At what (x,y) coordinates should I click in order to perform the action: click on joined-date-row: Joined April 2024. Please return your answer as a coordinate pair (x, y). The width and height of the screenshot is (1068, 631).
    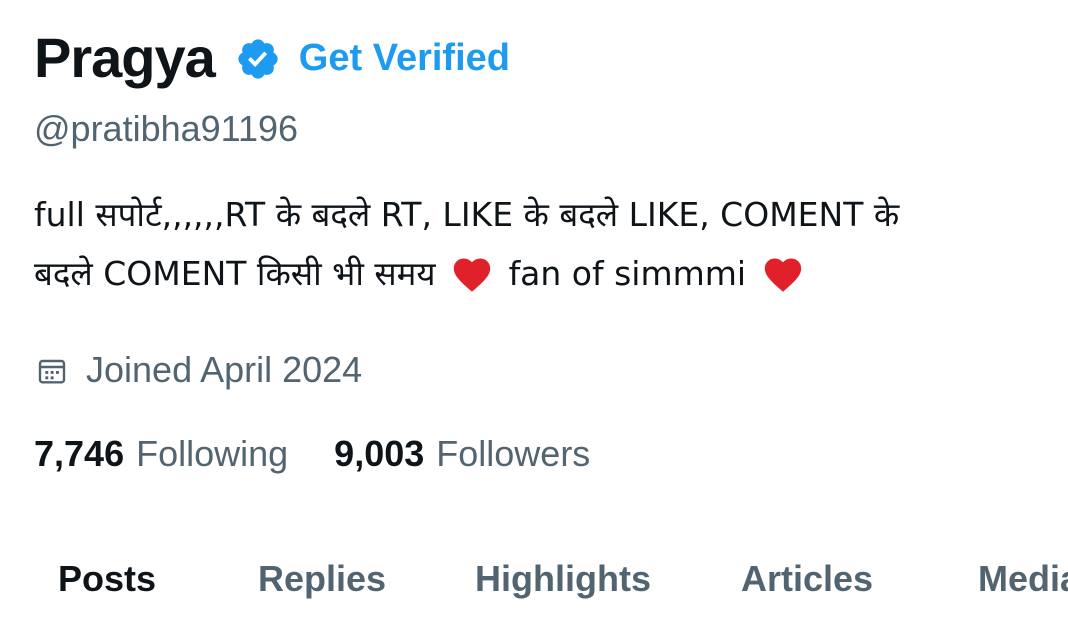
    Looking at the image, I should click on (199, 370).